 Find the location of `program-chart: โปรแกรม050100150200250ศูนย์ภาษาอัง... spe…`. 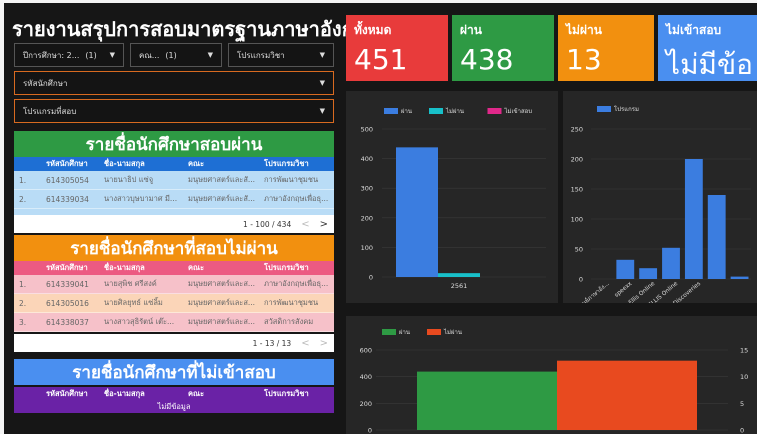

program-chart: โปรแกรม050100150200250ศูนย์ภาษาอัง... spe… is located at coordinates (661, 204).